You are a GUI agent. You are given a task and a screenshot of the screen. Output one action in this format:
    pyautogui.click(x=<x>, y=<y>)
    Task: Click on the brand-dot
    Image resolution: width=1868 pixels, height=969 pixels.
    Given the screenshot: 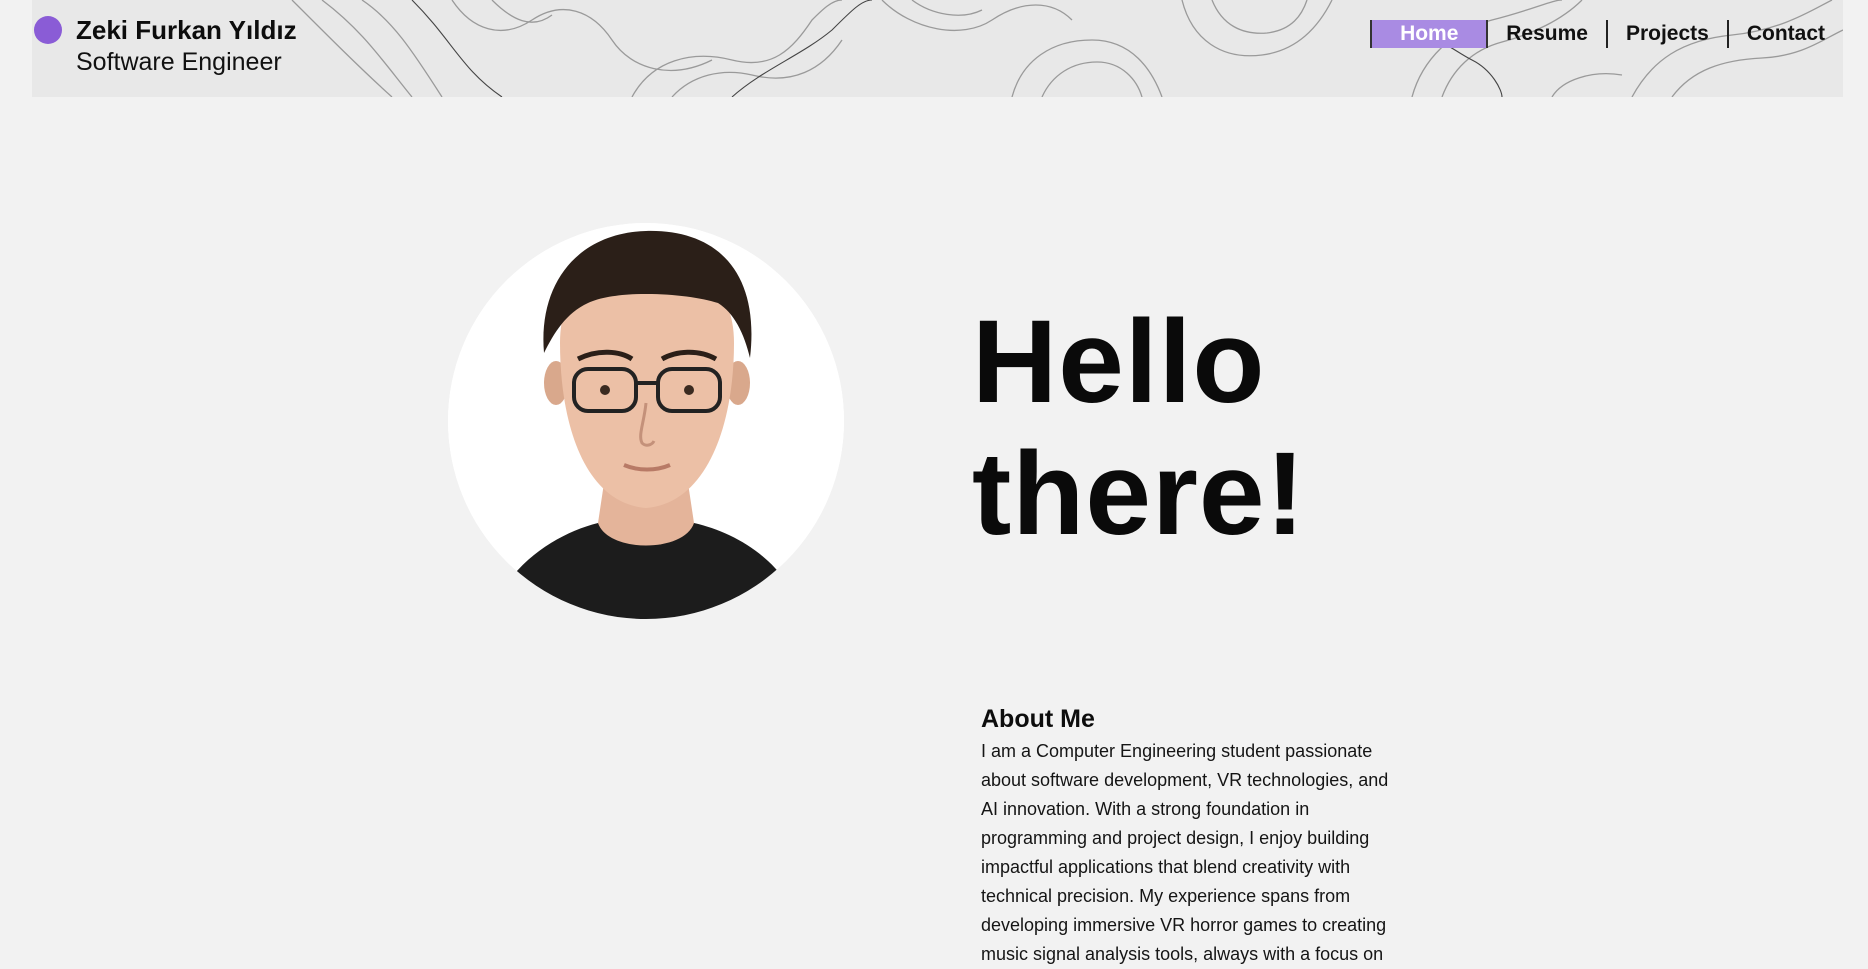 What is the action you would take?
    pyautogui.click(x=48, y=30)
    